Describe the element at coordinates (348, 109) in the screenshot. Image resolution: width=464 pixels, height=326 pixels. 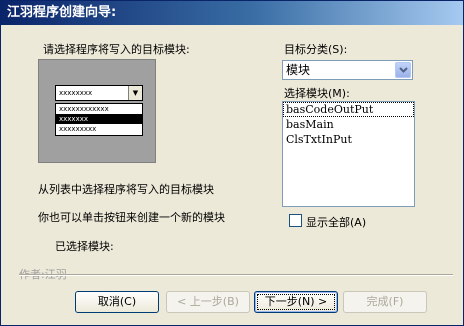
I see `module-list-item: basCodeOutPut` at that location.